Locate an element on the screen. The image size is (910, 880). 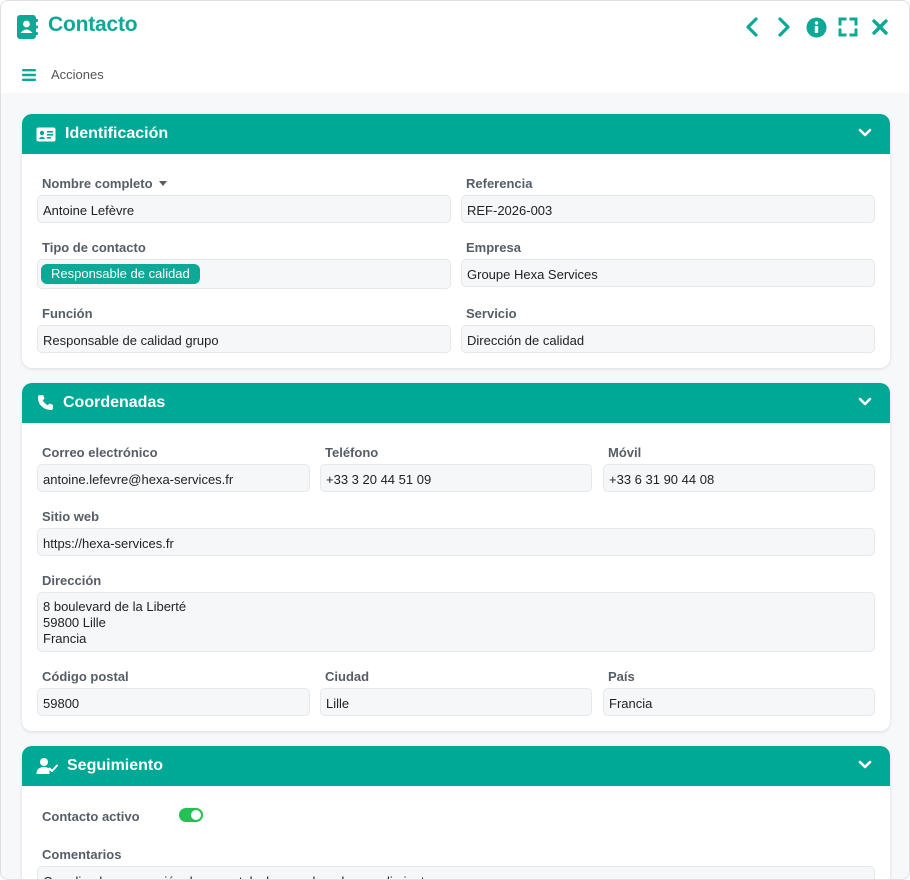
company-field: Groupe Hexa Services is located at coordinates (668, 273).